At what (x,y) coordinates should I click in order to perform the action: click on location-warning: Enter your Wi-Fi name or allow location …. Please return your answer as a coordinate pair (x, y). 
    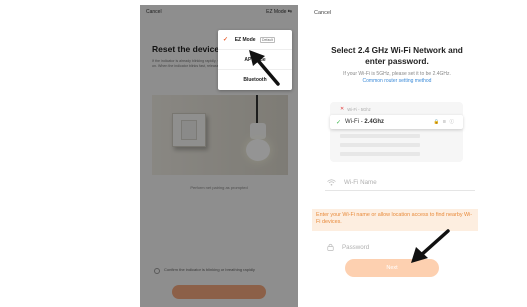
    Looking at the image, I should click on (395, 220).